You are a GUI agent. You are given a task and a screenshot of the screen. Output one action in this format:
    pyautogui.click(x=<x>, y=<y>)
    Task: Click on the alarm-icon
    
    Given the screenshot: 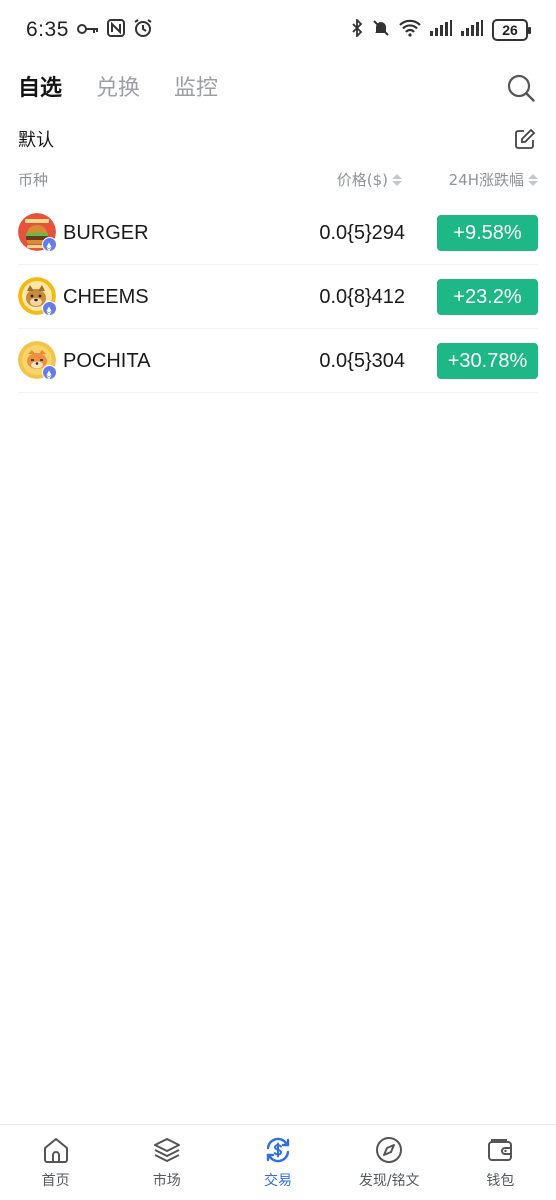 What is the action you would take?
    pyautogui.click(x=143, y=30)
    